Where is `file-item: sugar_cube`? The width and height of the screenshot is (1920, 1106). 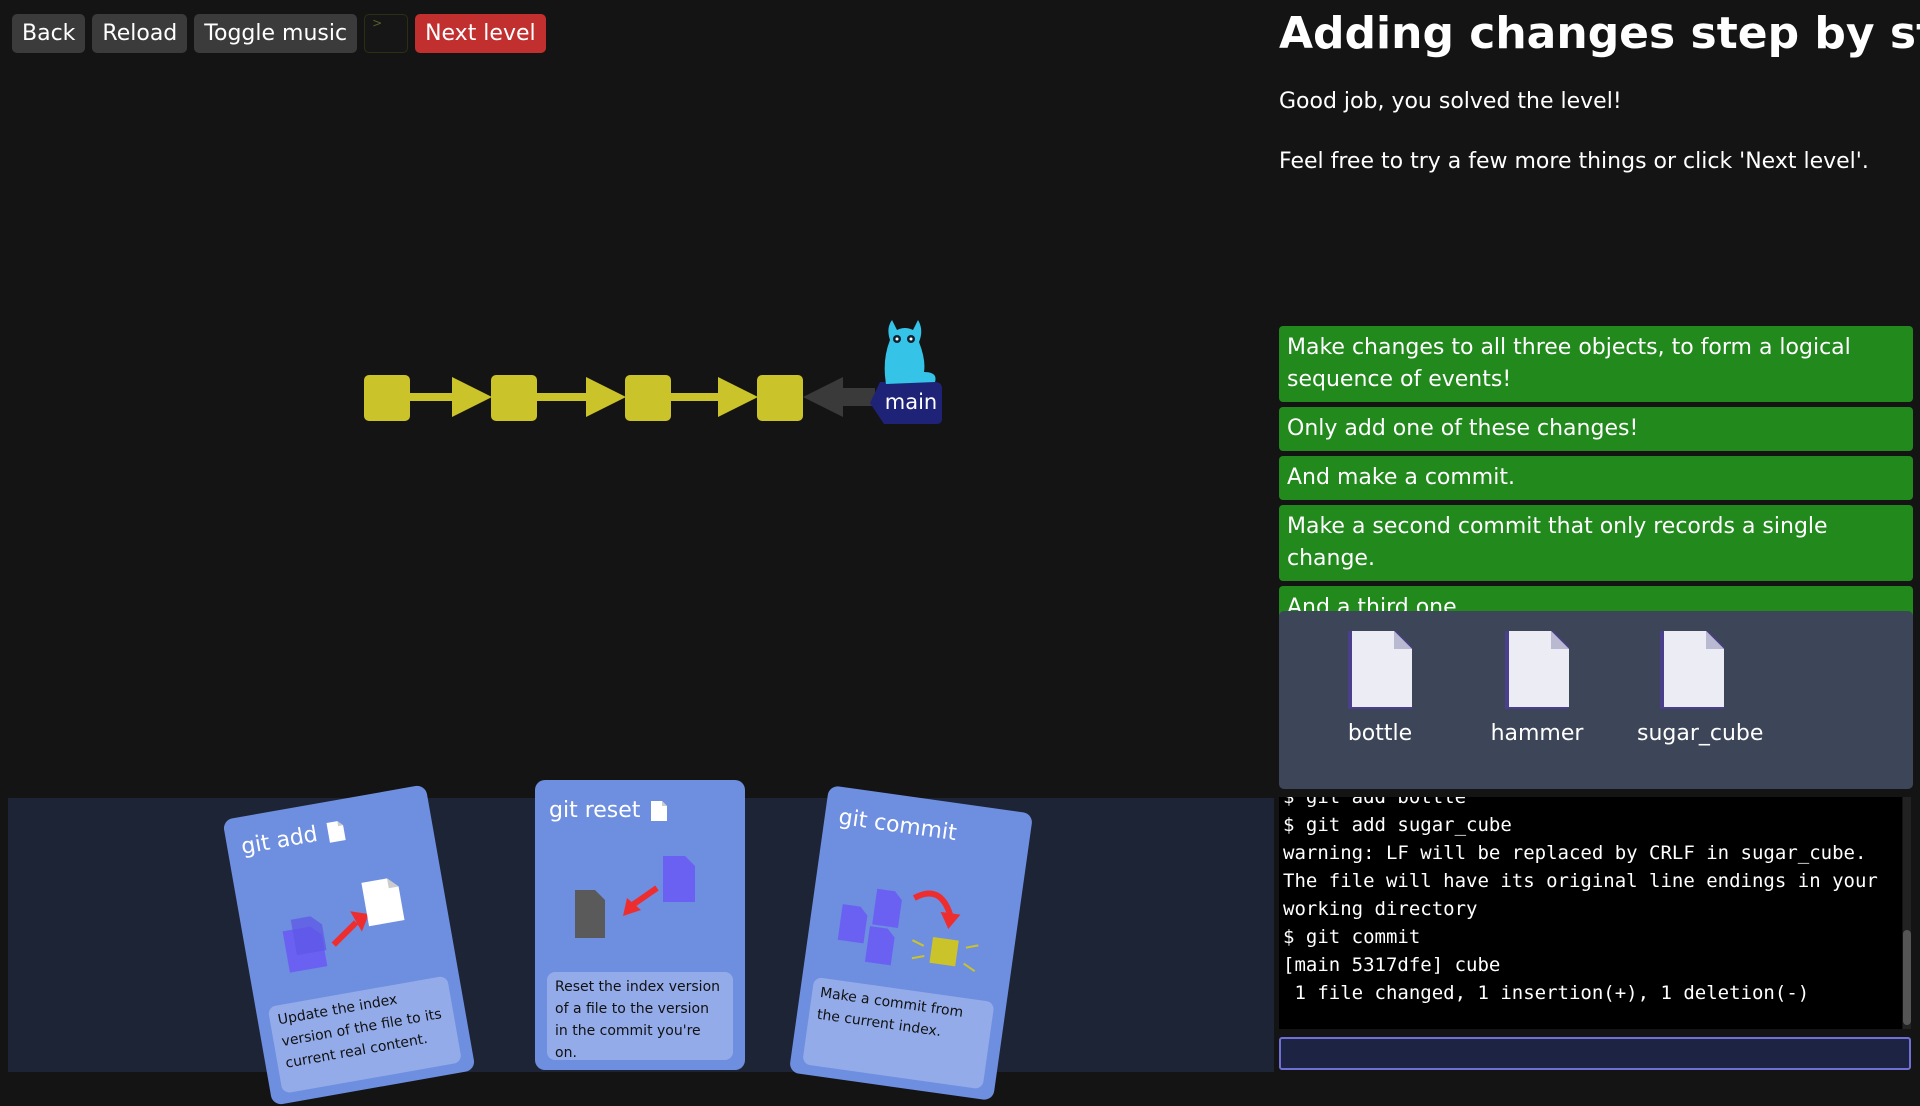
file-item: sugar_cube is located at coordinates (1700, 686).